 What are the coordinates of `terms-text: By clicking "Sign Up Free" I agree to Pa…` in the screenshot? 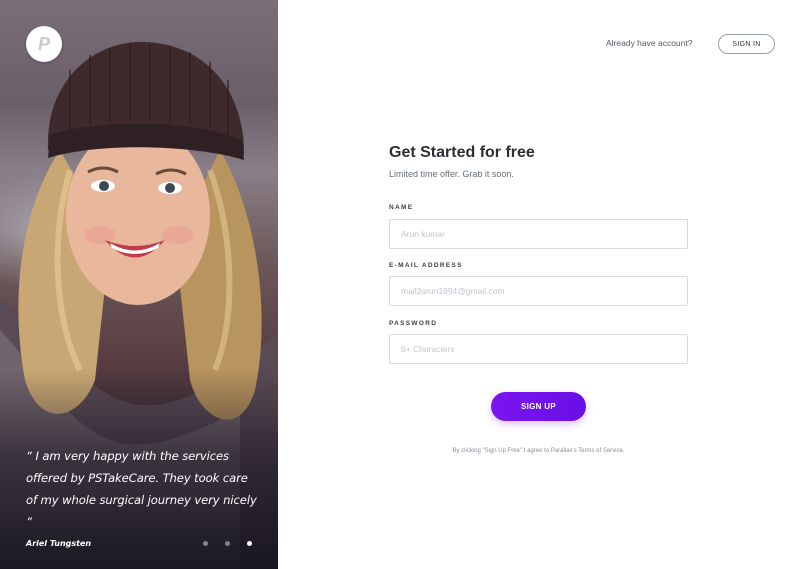 It's located at (538, 451).